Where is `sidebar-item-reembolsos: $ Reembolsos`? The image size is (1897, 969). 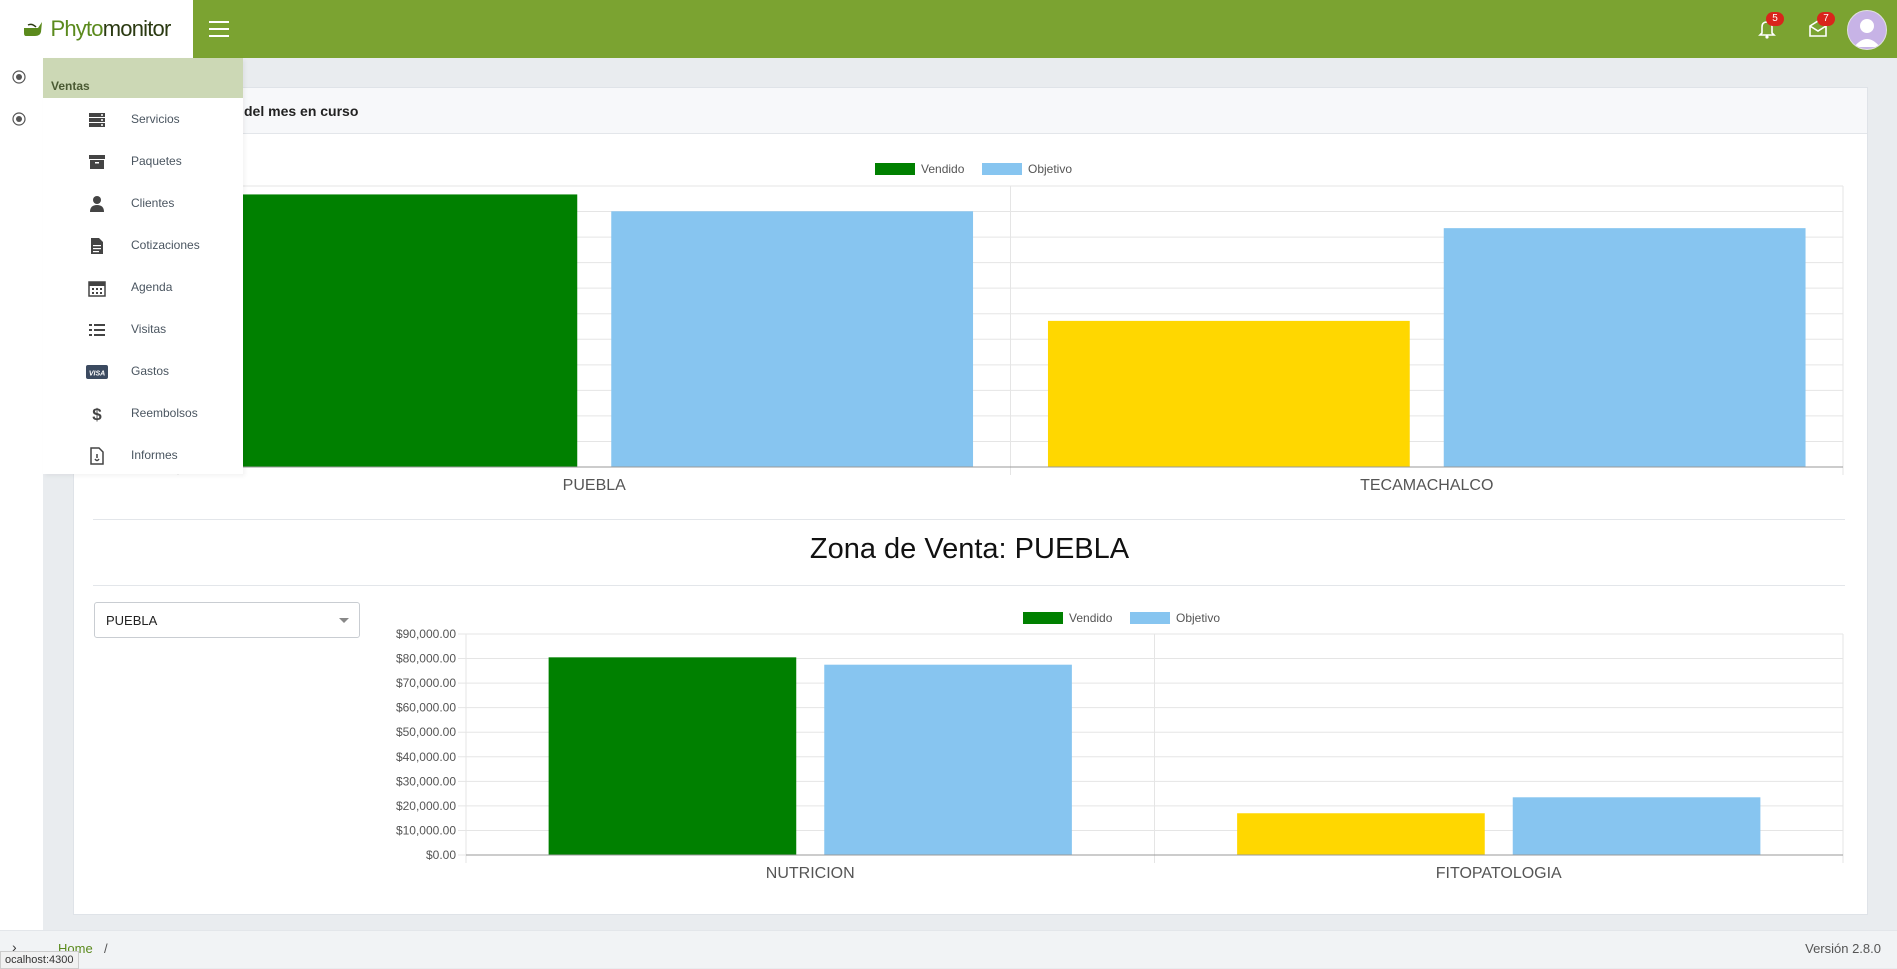 sidebar-item-reembolsos: $ Reembolsos is located at coordinates (143, 413).